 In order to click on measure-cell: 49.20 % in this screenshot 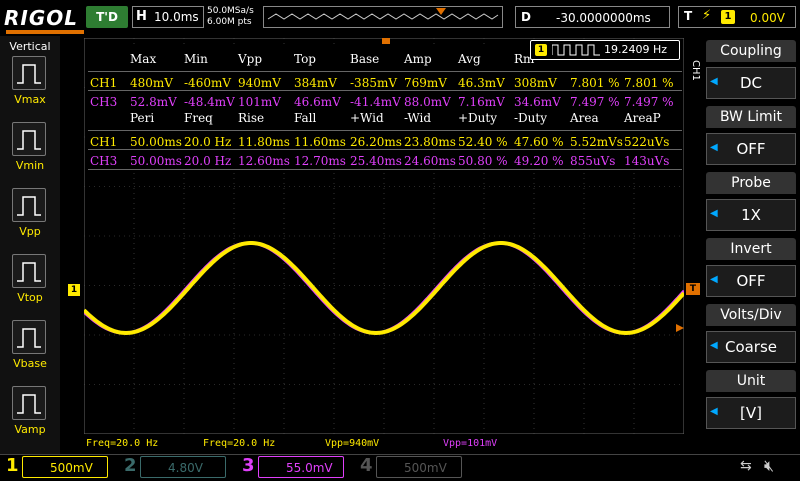, I will do `click(539, 161)`.